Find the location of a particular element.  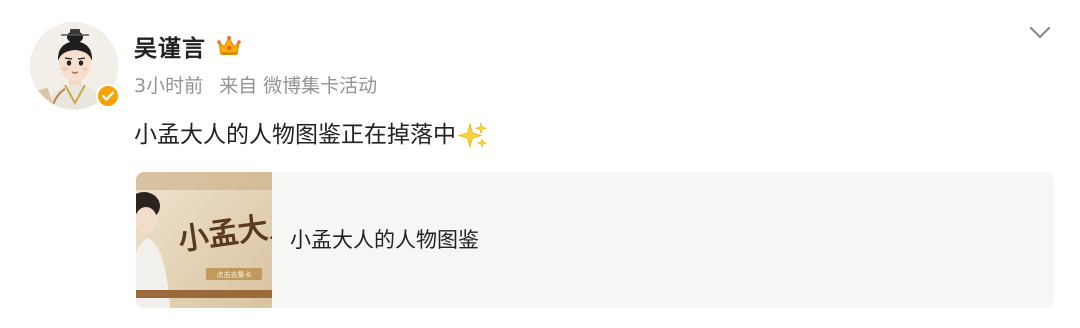

sparkles-icon is located at coordinates (472, 135).